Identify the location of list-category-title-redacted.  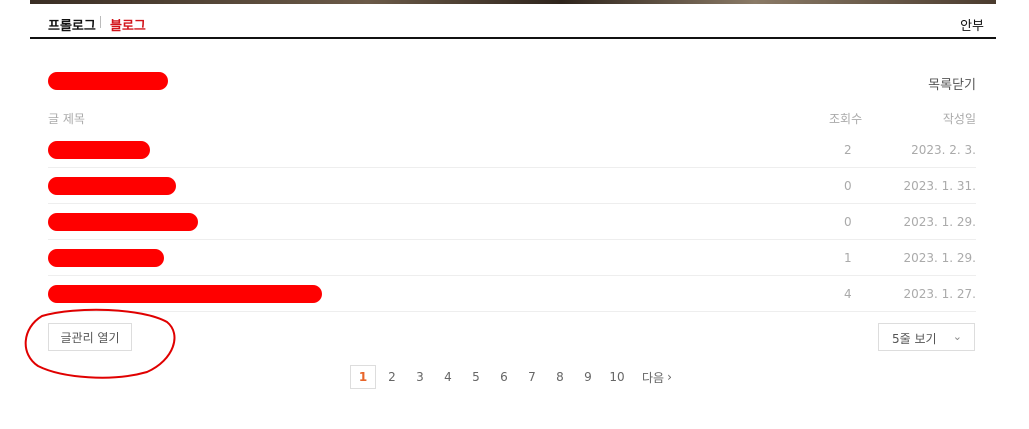
(108, 81).